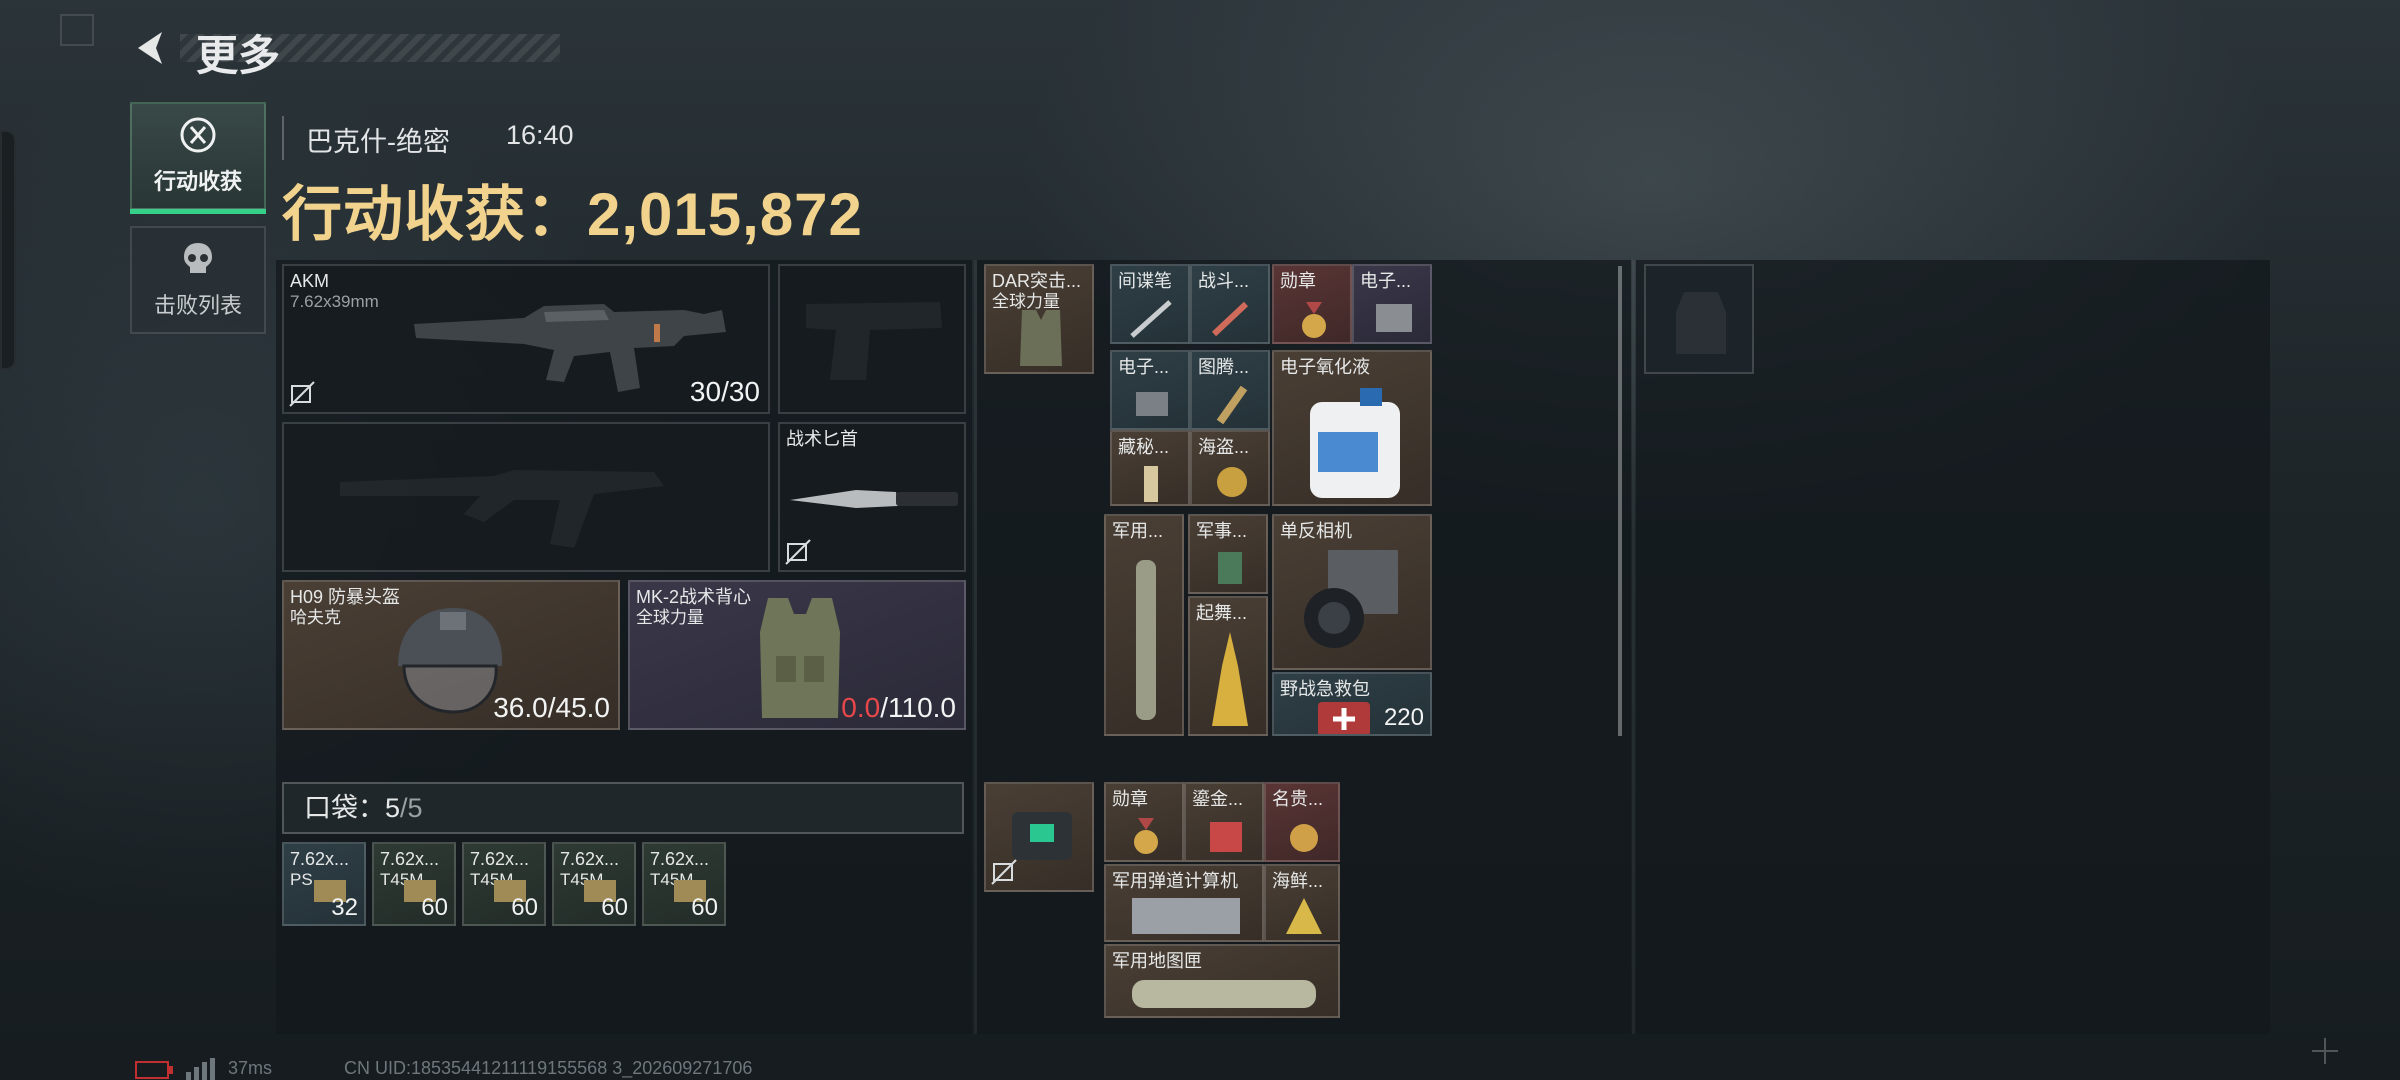  I want to click on target-icon, so click(198, 135).